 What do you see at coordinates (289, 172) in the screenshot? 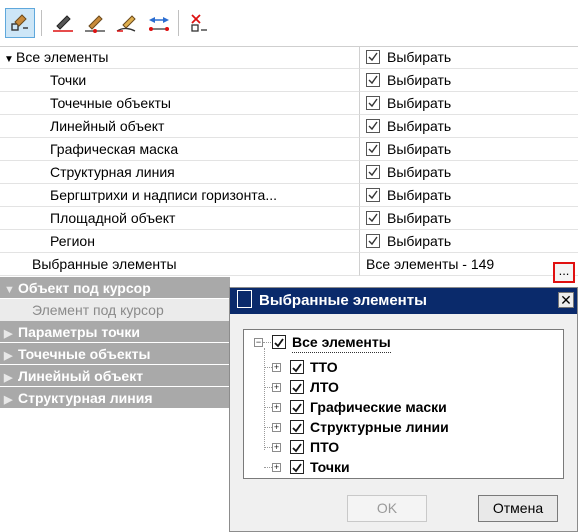
I see `grid-row: Структурная линия Выбирать` at bounding box center [289, 172].